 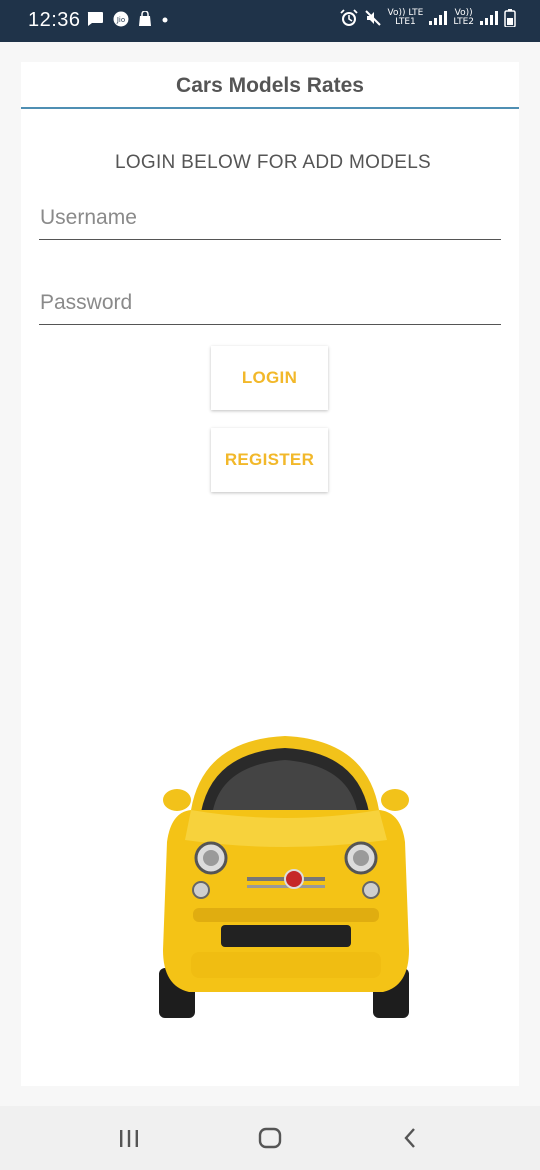 I want to click on dot-icon, so click(x=165, y=20).